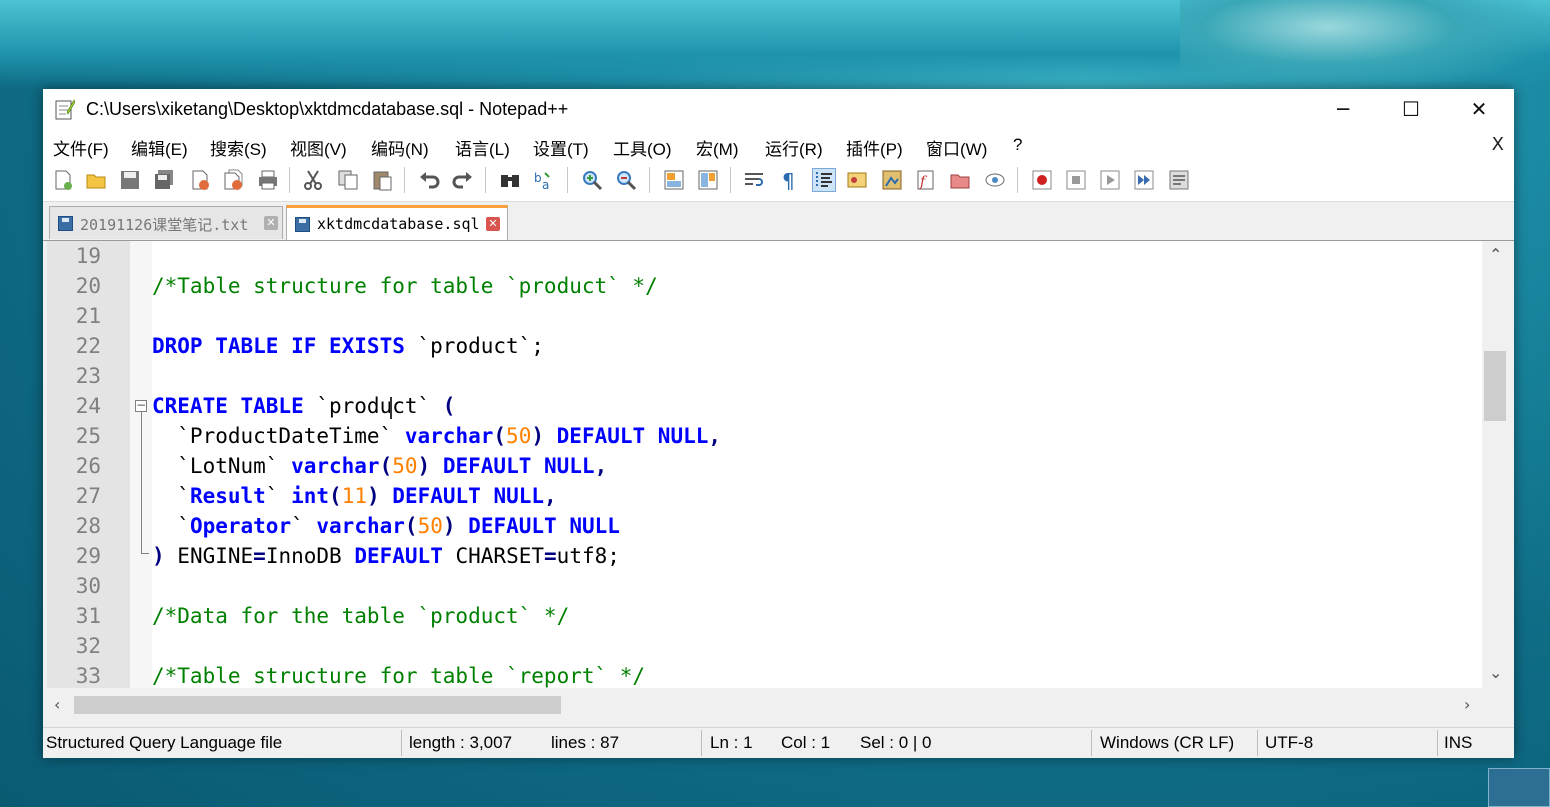 This screenshot has width=1550, height=807. What do you see at coordinates (995, 180) in the screenshot?
I see `monitoring-icon` at bounding box center [995, 180].